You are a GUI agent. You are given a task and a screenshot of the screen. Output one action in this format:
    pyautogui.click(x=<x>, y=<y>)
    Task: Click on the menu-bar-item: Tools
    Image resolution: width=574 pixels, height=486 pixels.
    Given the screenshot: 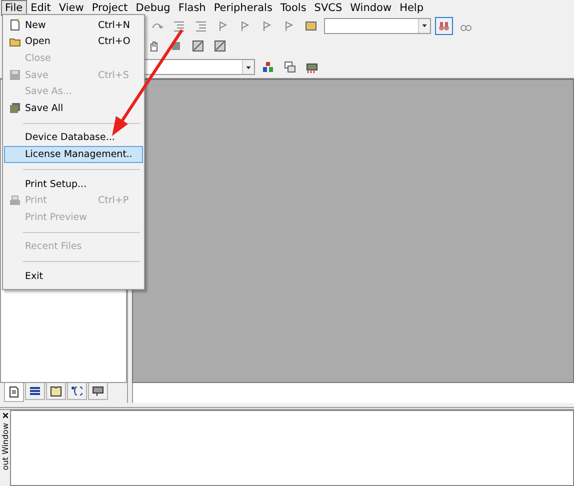 What is the action you would take?
    pyautogui.click(x=293, y=8)
    